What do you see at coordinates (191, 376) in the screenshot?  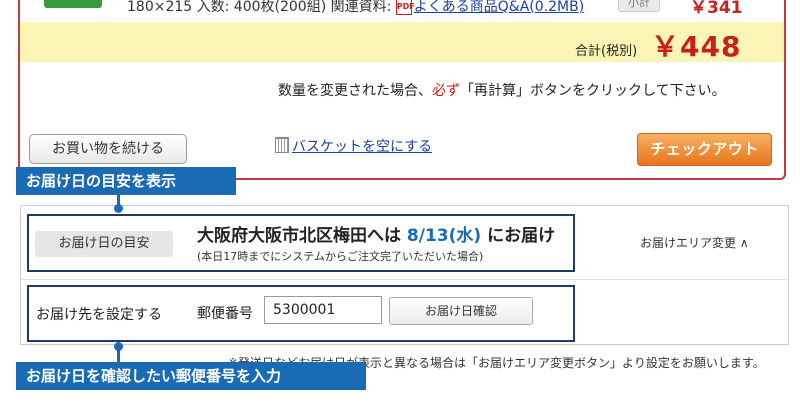 I see `zip-callout-tag: お届け日を確認したい郵便番号を入力` at bounding box center [191, 376].